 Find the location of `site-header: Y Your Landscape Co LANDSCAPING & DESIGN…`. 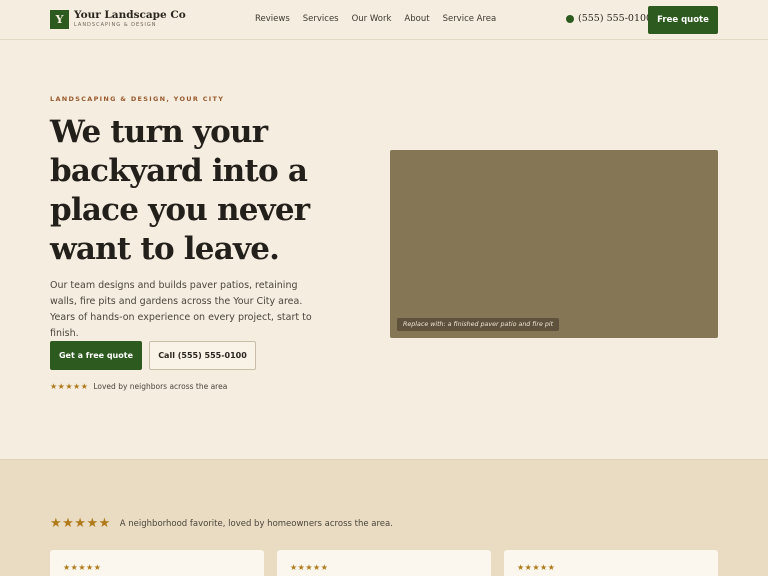

site-header: Y Your Landscape Co LANDSCAPING & DESIGN… is located at coordinates (384, 20).